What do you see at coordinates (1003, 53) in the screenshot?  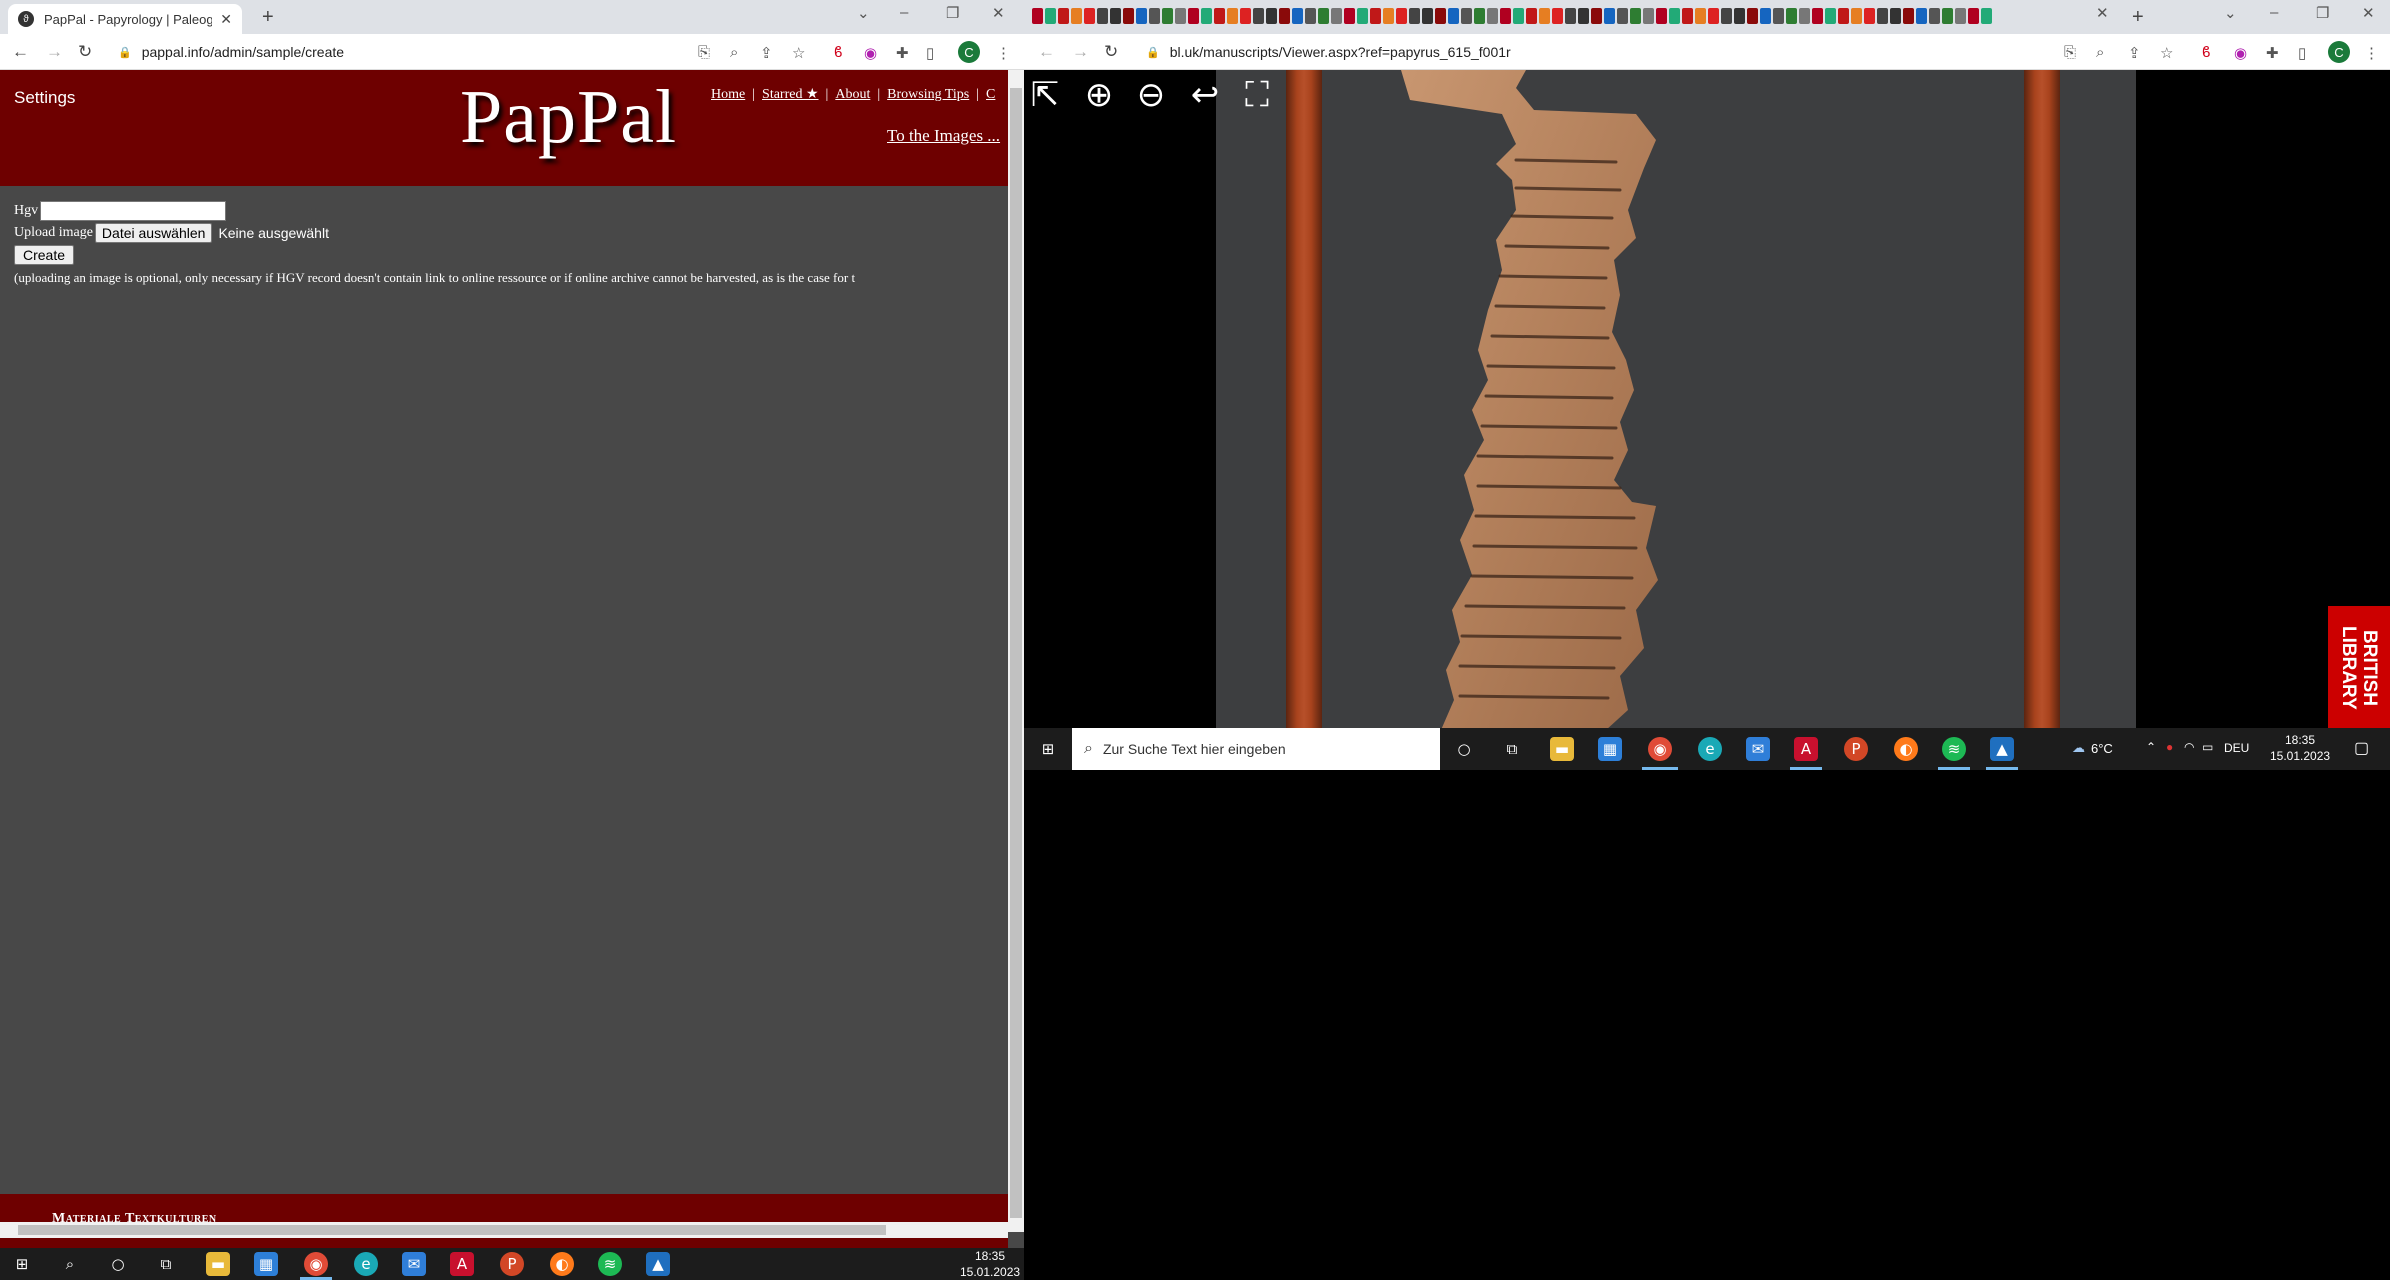 I see `menu-dots-icon: ⋮` at bounding box center [1003, 53].